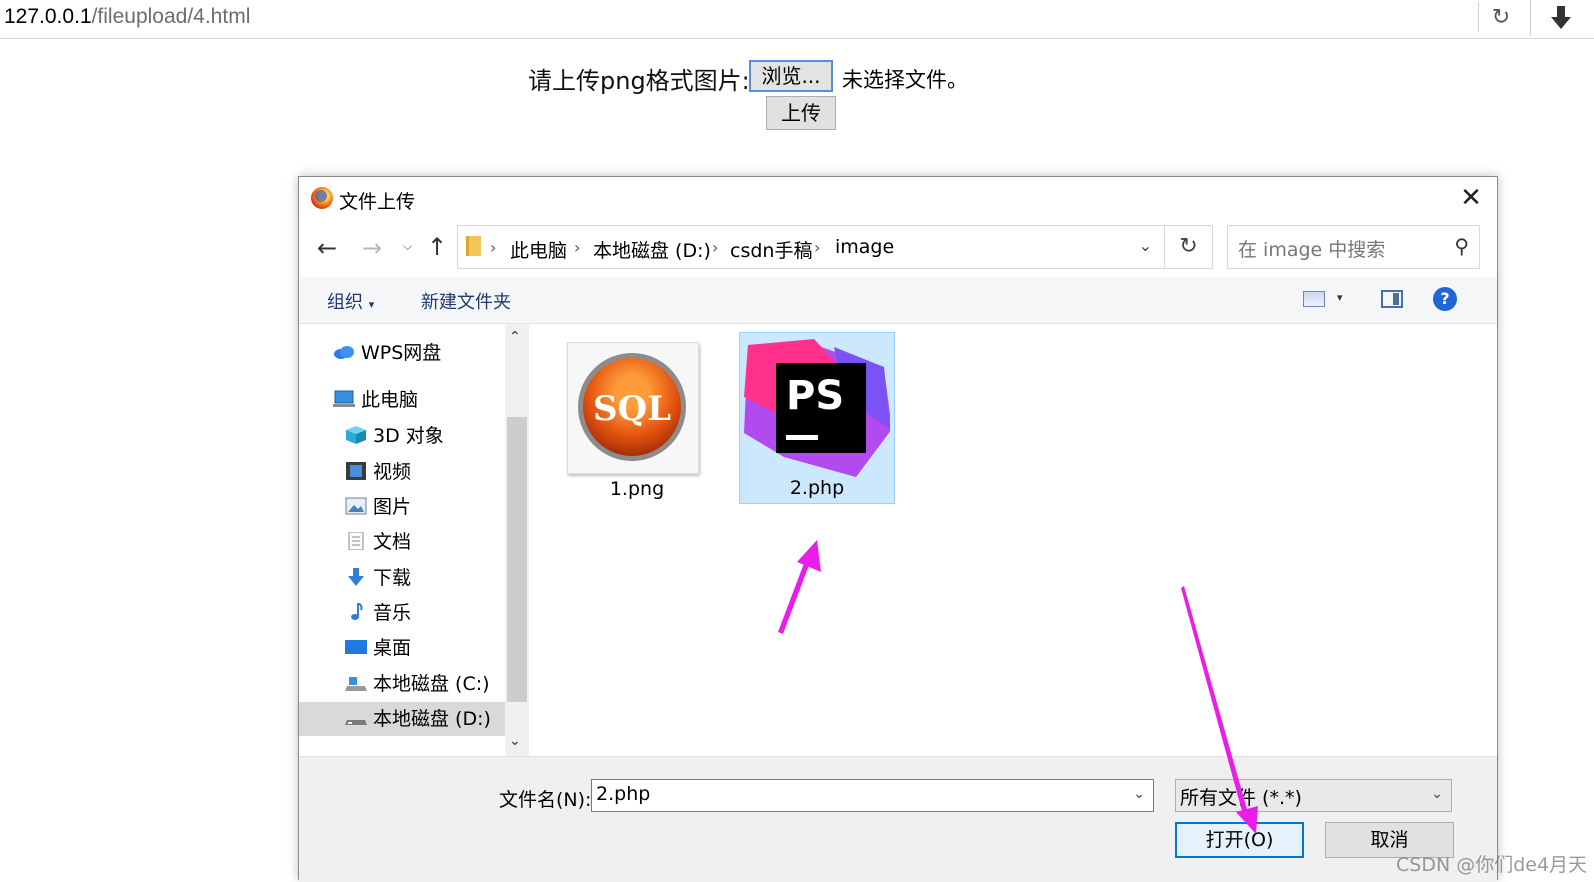 The height and width of the screenshot is (882, 1594). What do you see at coordinates (817, 488) in the screenshot?
I see `file-name: 2.php` at bounding box center [817, 488].